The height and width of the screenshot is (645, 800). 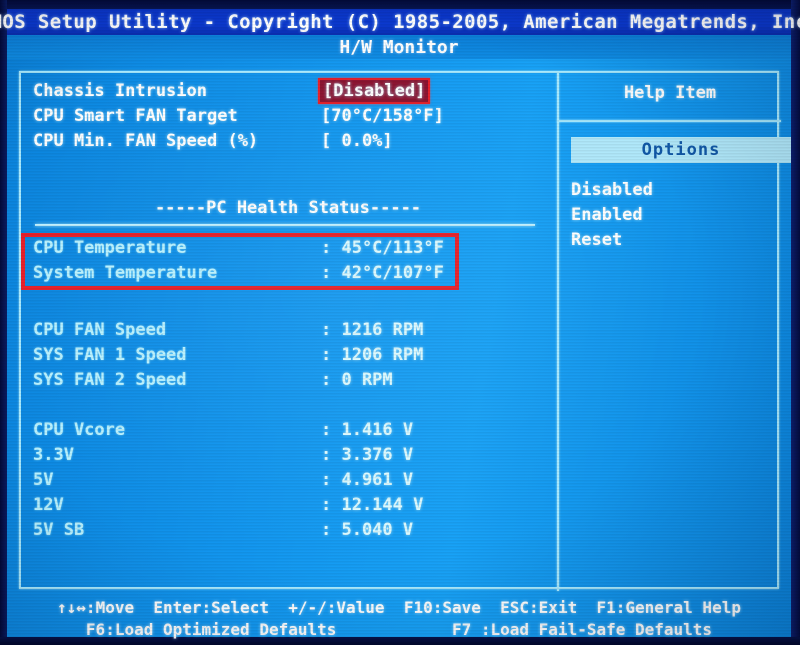 I want to click on reading-row-sys-fan-2-speed: SYS FAN 2 Speed : 0 RPM, so click(x=288, y=380).